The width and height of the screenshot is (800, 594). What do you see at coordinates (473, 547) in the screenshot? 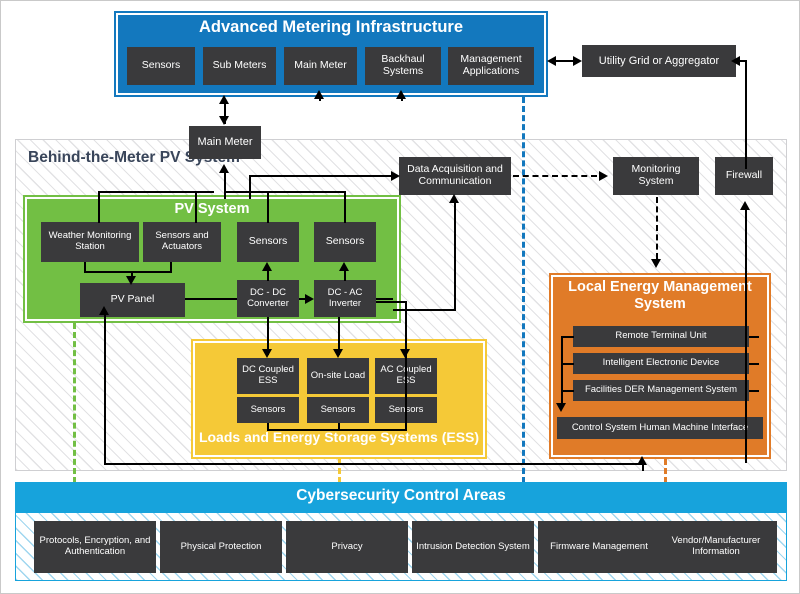
I see `cyber-node-intrusion-detection-system: Intrusion Detection System` at bounding box center [473, 547].